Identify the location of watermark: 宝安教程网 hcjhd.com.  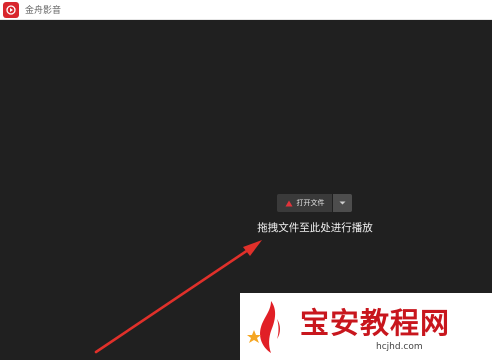
(366, 326).